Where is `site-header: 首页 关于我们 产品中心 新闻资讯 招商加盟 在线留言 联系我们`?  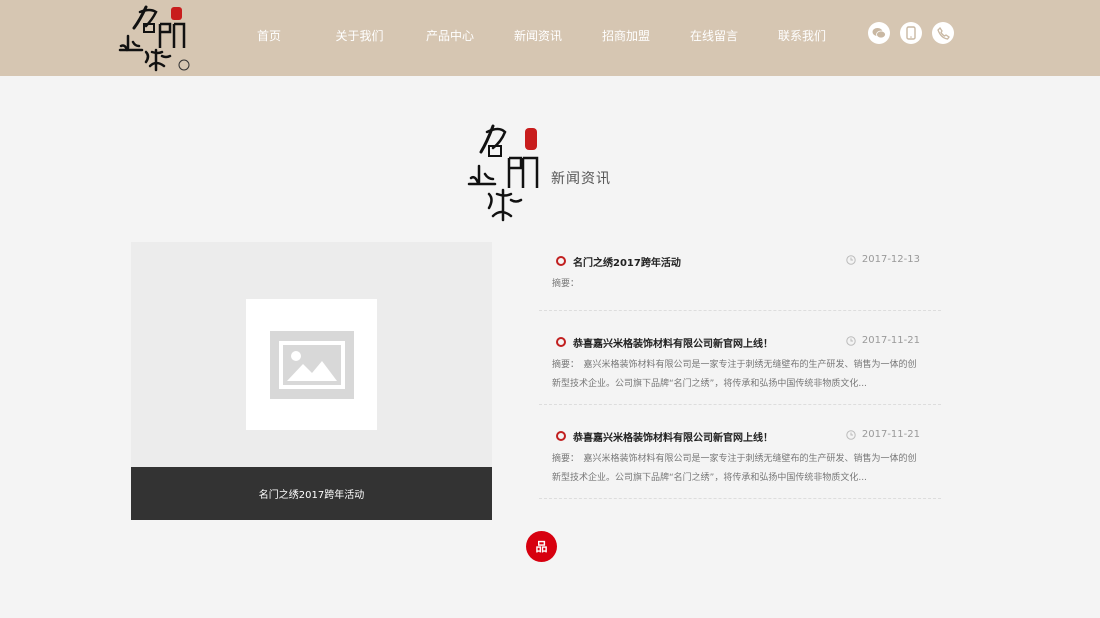
site-header: 首页 关于我们 产品中心 新闻资讯 招商加盟 在线留言 联系我们 is located at coordinates (550, 38).